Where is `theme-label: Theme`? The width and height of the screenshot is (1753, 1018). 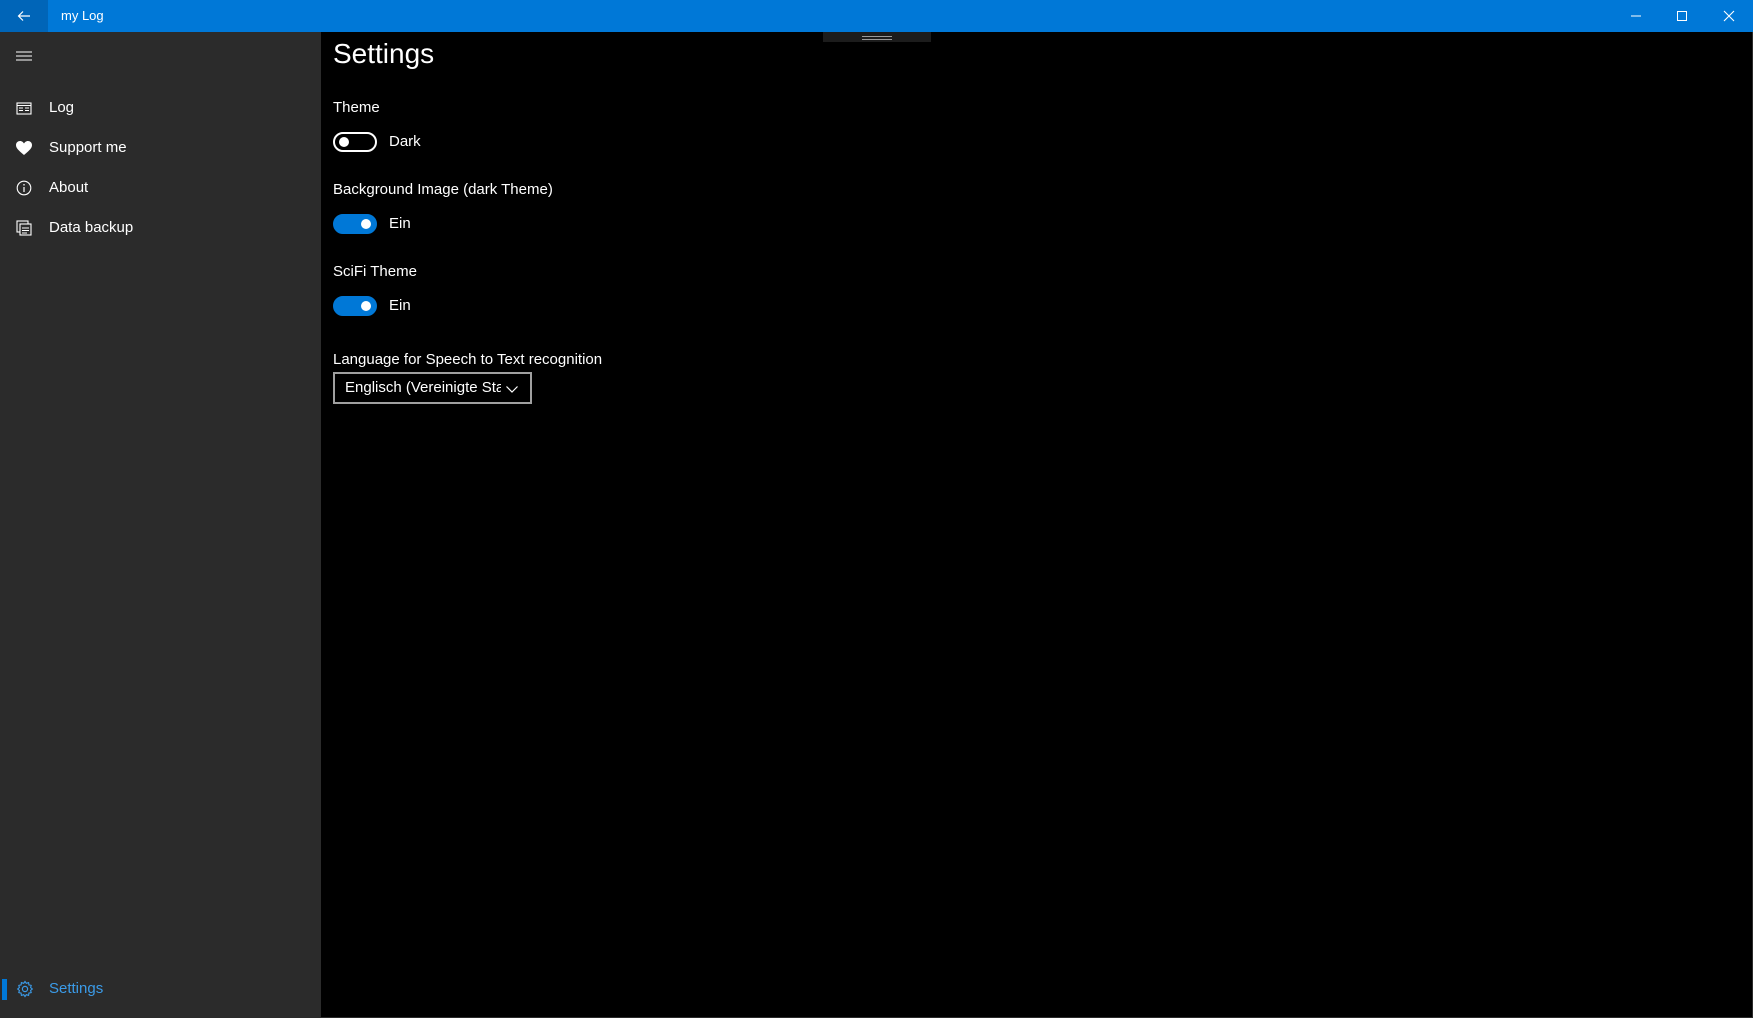 theme-label: Theme is located at coordinates (356, 107).